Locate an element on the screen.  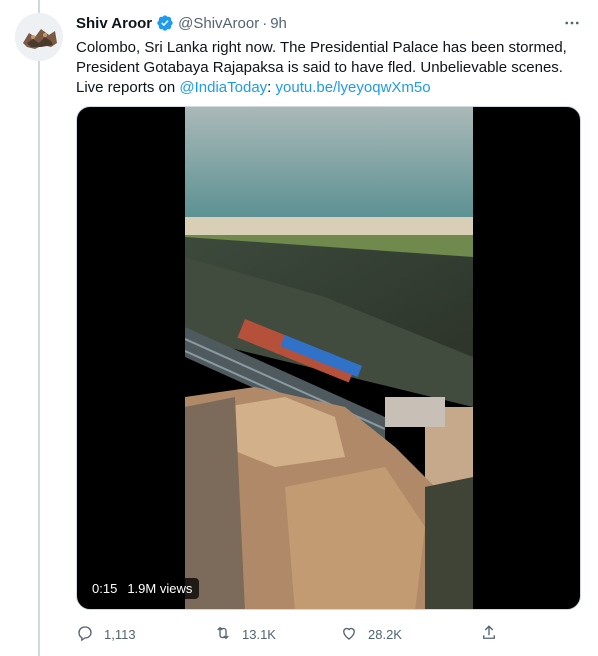
retweet-icon is located at coordinates (223, 634).